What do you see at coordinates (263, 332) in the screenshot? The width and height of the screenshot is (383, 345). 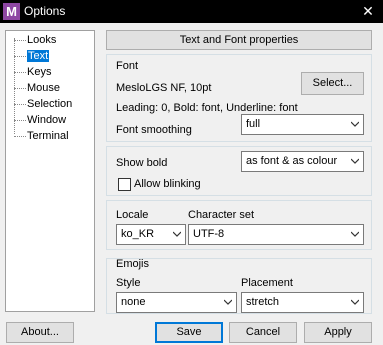 I see `cancel-button: Cancel` at bounding box center [263, 332].